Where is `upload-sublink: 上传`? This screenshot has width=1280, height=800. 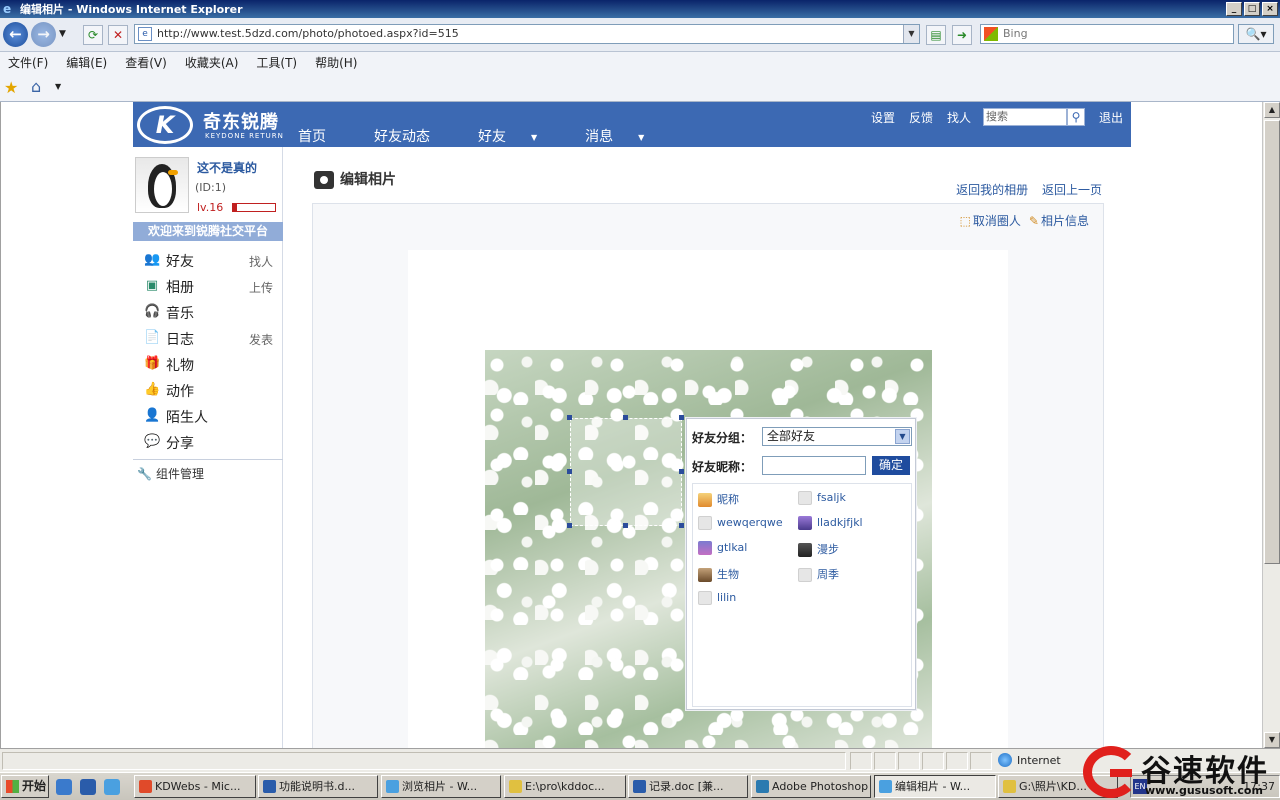
upload-sublink: 上传 is located at coordinates (261, 287).